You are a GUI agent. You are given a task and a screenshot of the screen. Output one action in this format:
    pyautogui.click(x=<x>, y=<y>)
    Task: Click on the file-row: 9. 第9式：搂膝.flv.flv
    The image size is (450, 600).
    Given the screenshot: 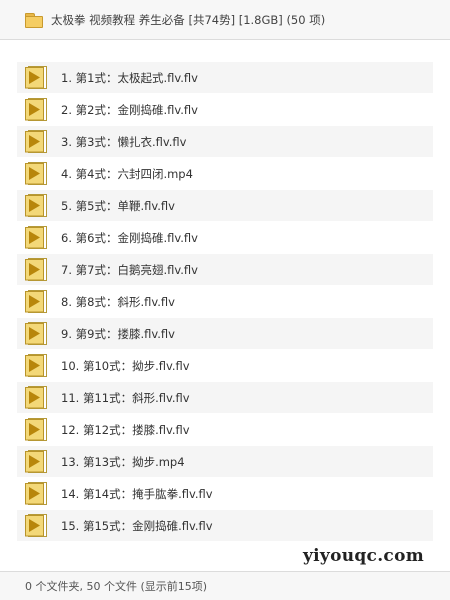 What is the action you would take?
    pyautogui.click(x=225, y=333)
    